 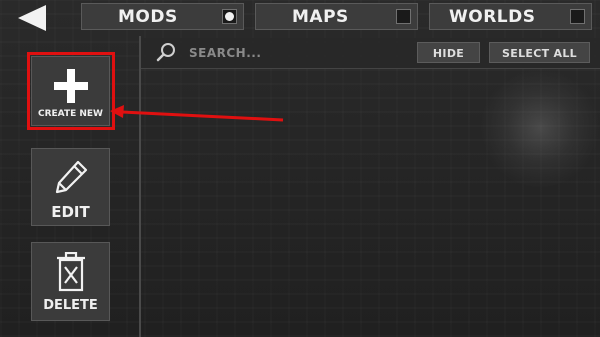 What do you see at coordinates (492, 17) in the screenshot?
I see `tab-worlds-label: WORLDS` at bounding box center [492, 17].